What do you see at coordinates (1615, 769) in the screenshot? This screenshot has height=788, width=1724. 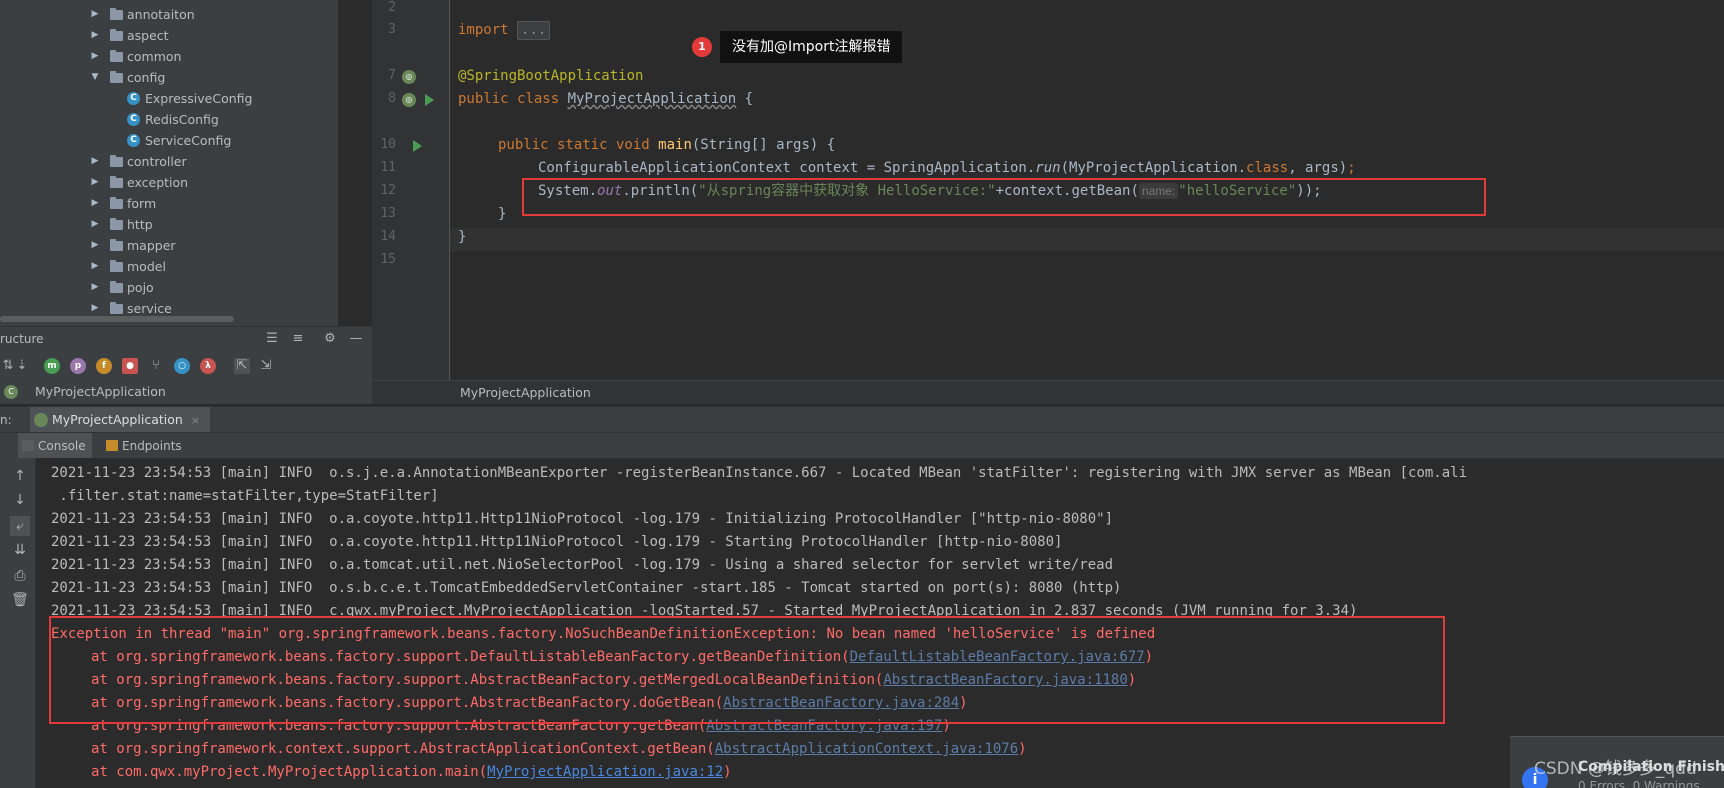 I see `watermark: CSDN @钱多多_qdd` at bounding box center [1615, 769].